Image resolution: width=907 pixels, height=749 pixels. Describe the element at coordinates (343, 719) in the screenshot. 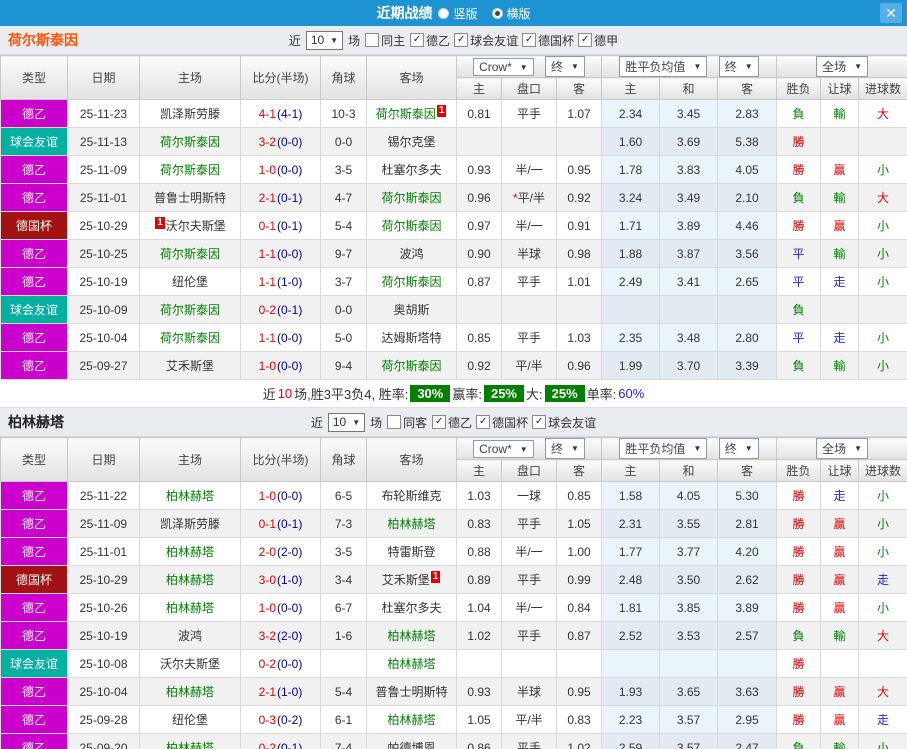

I see `corner-cell: 6-1` at that location.